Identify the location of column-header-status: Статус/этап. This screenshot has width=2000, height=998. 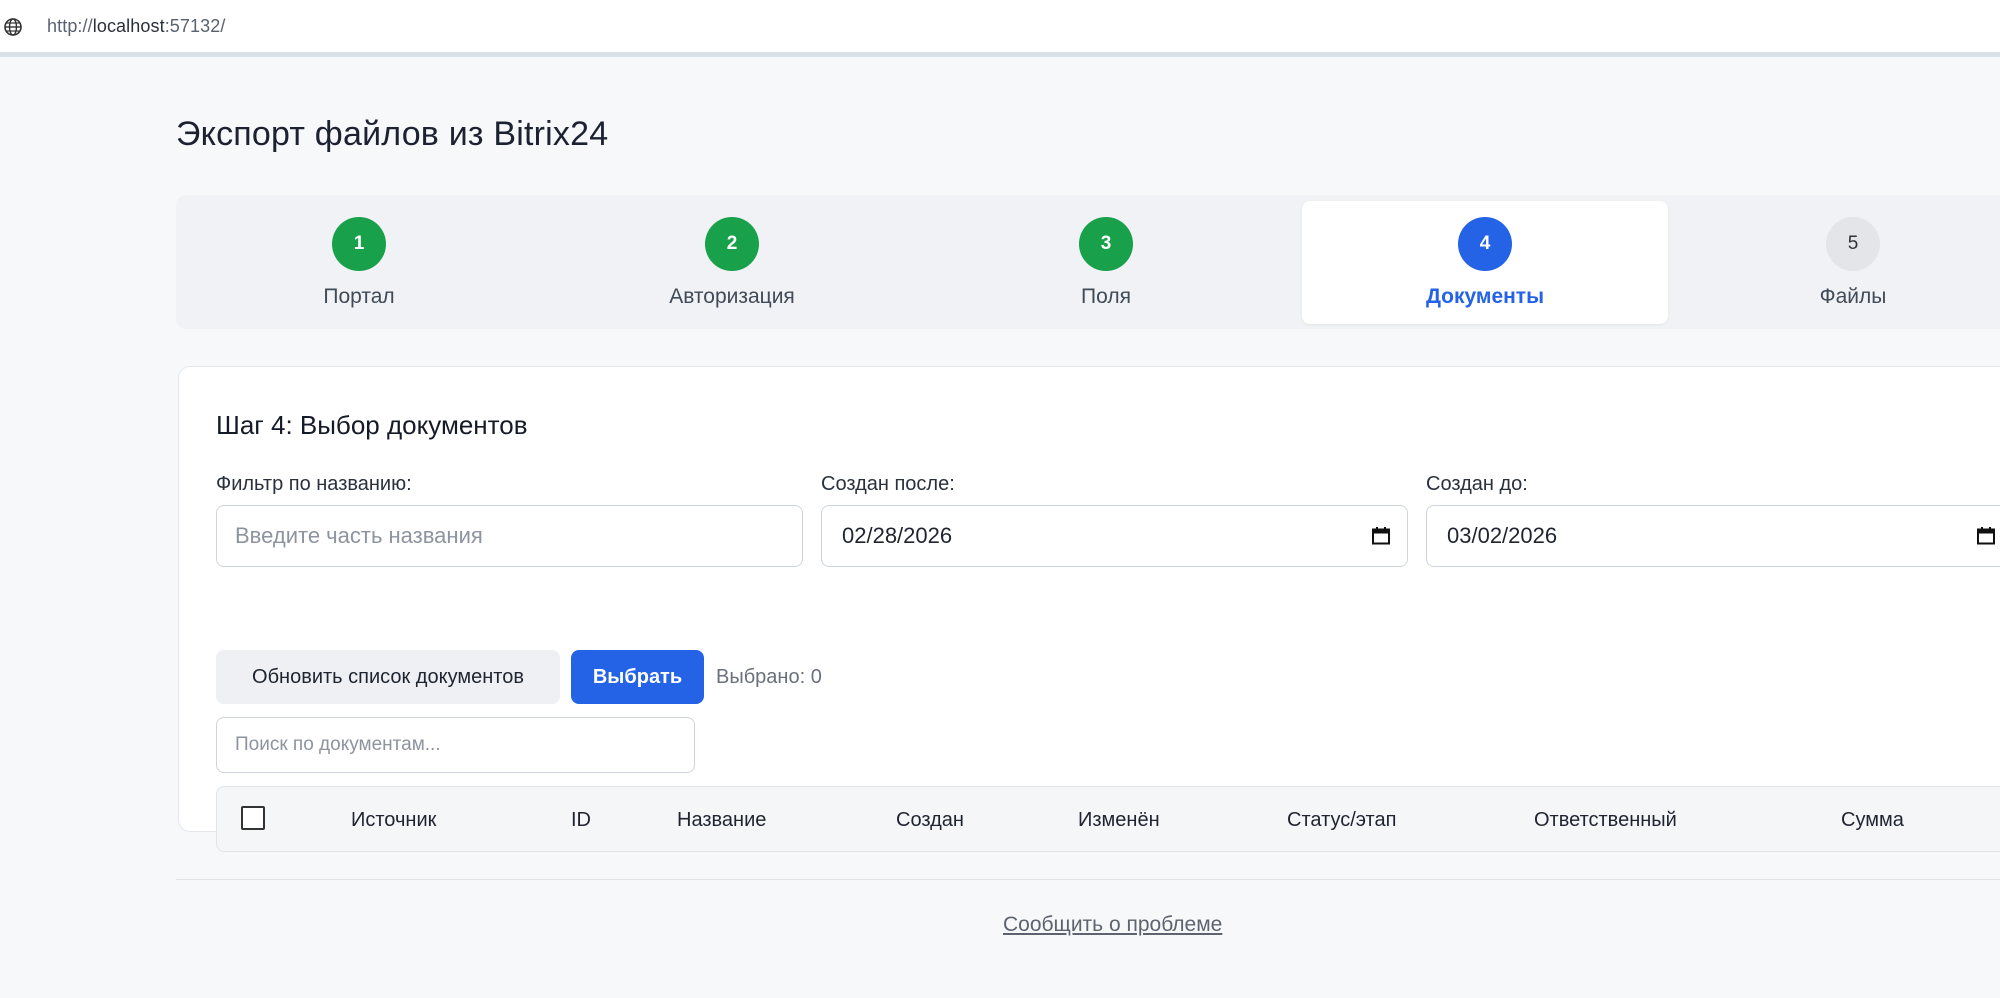
(1341, 820).